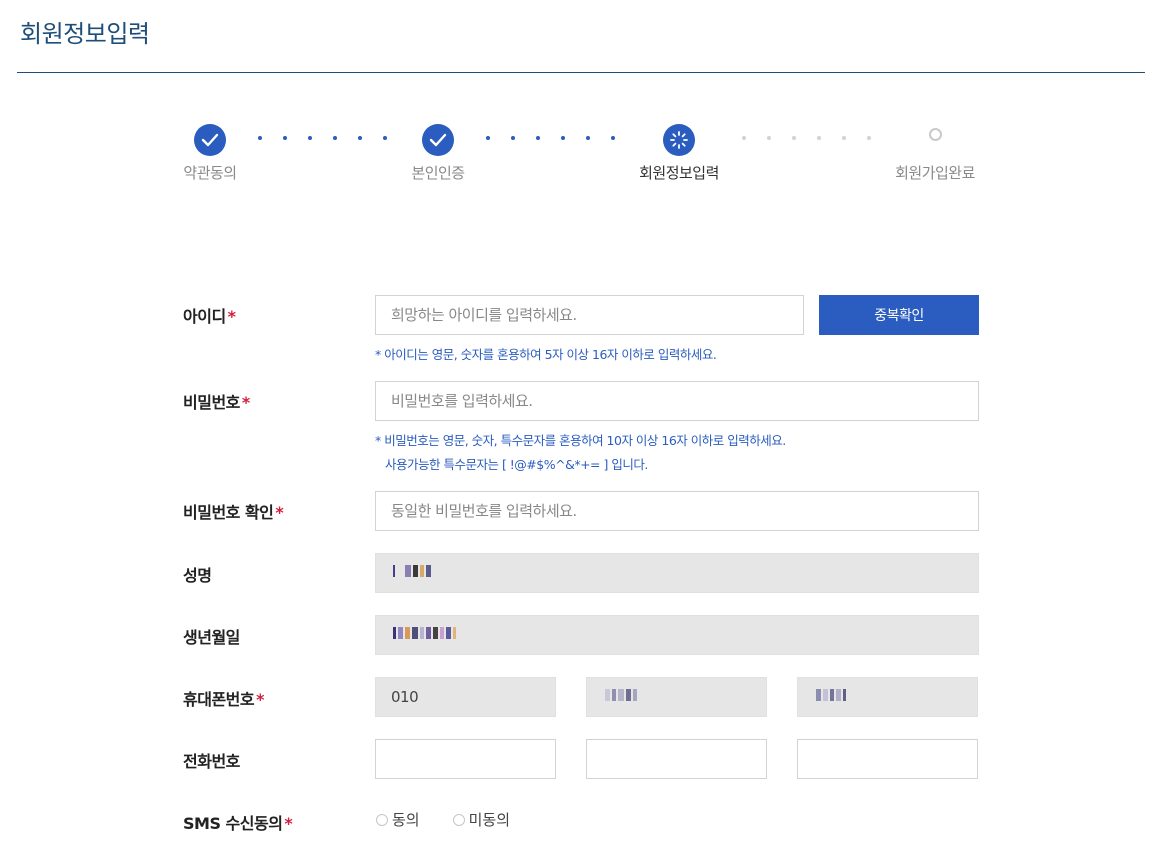 The width and height of the screenshot is (1167, 850). I want to click on phone-middle-input, so click(676, 759).